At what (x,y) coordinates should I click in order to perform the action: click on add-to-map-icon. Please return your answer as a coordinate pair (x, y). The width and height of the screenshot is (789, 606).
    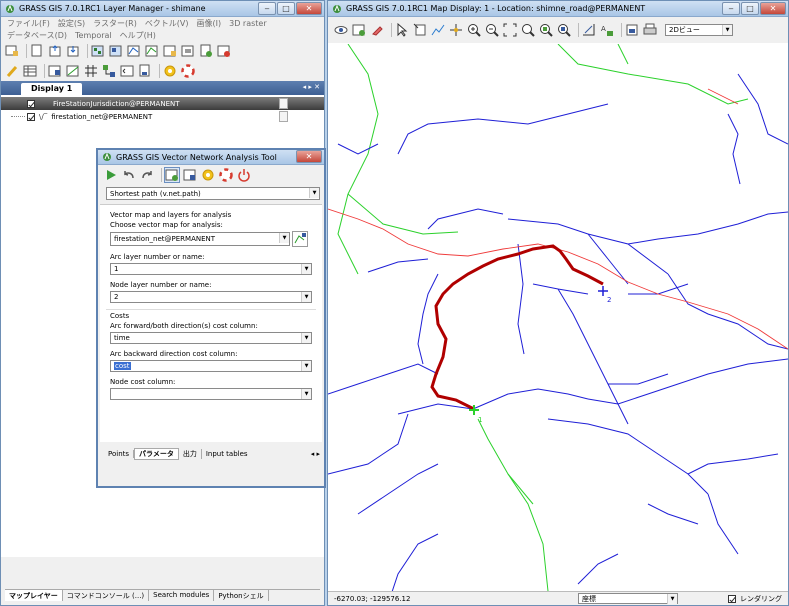
    Looking at the image, I should click on (172, 175).